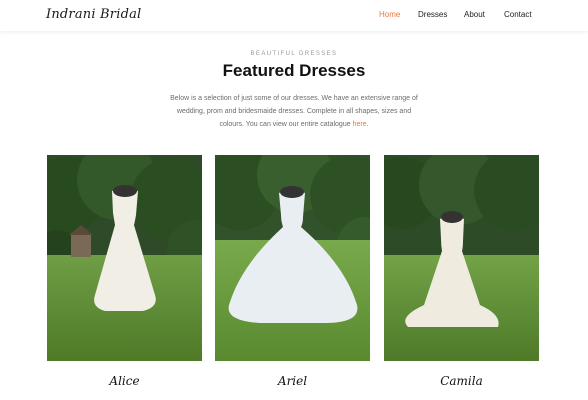  I want to click on page-title: Featured Dresses, so click(294, 70).